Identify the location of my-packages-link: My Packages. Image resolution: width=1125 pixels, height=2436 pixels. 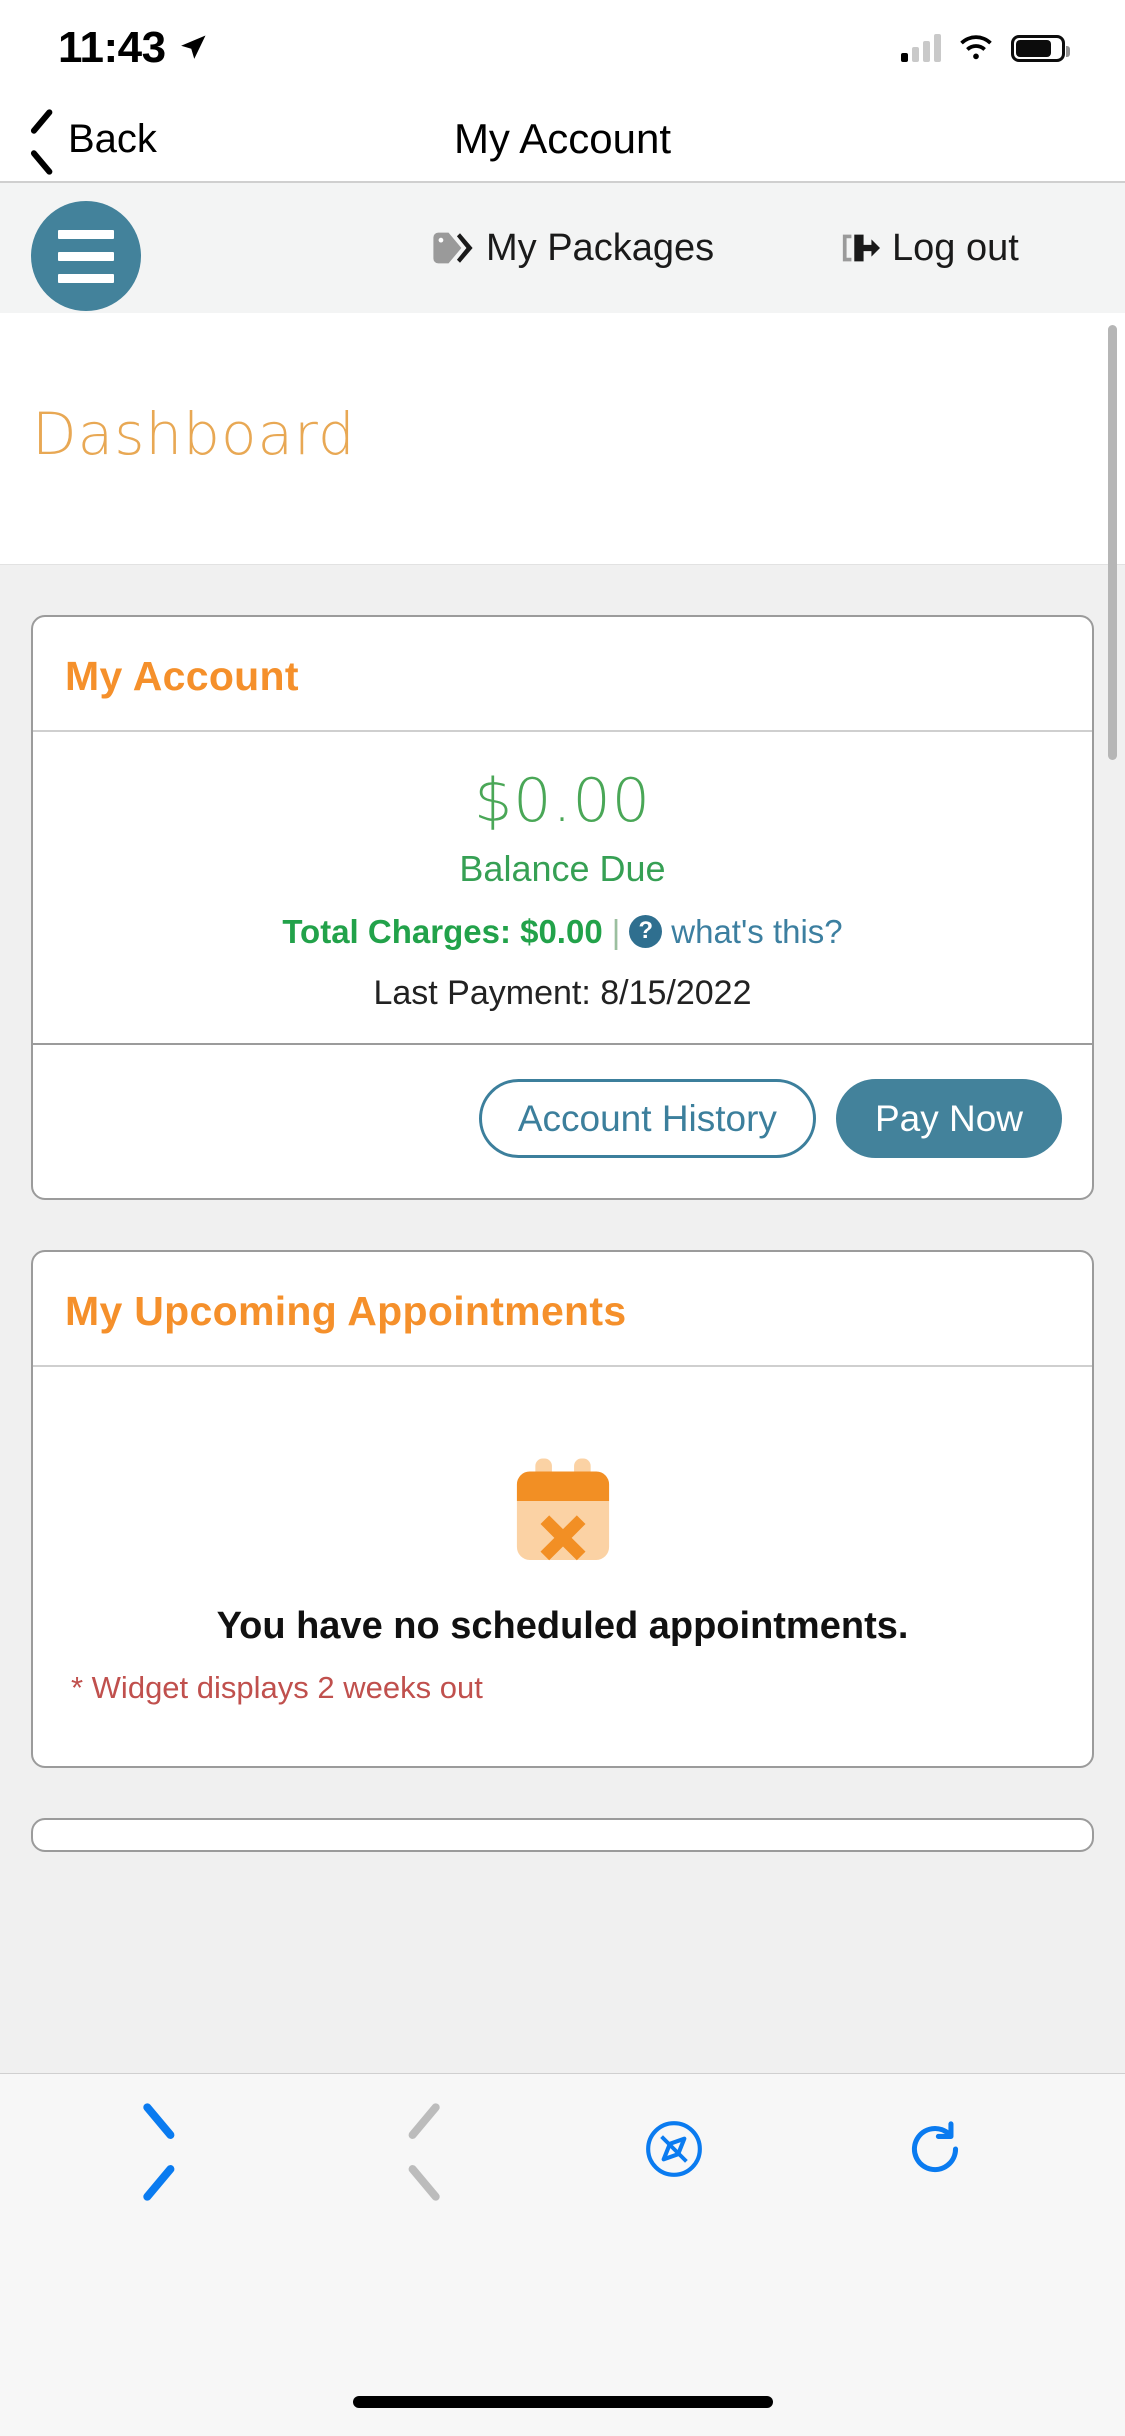
(573, 248).